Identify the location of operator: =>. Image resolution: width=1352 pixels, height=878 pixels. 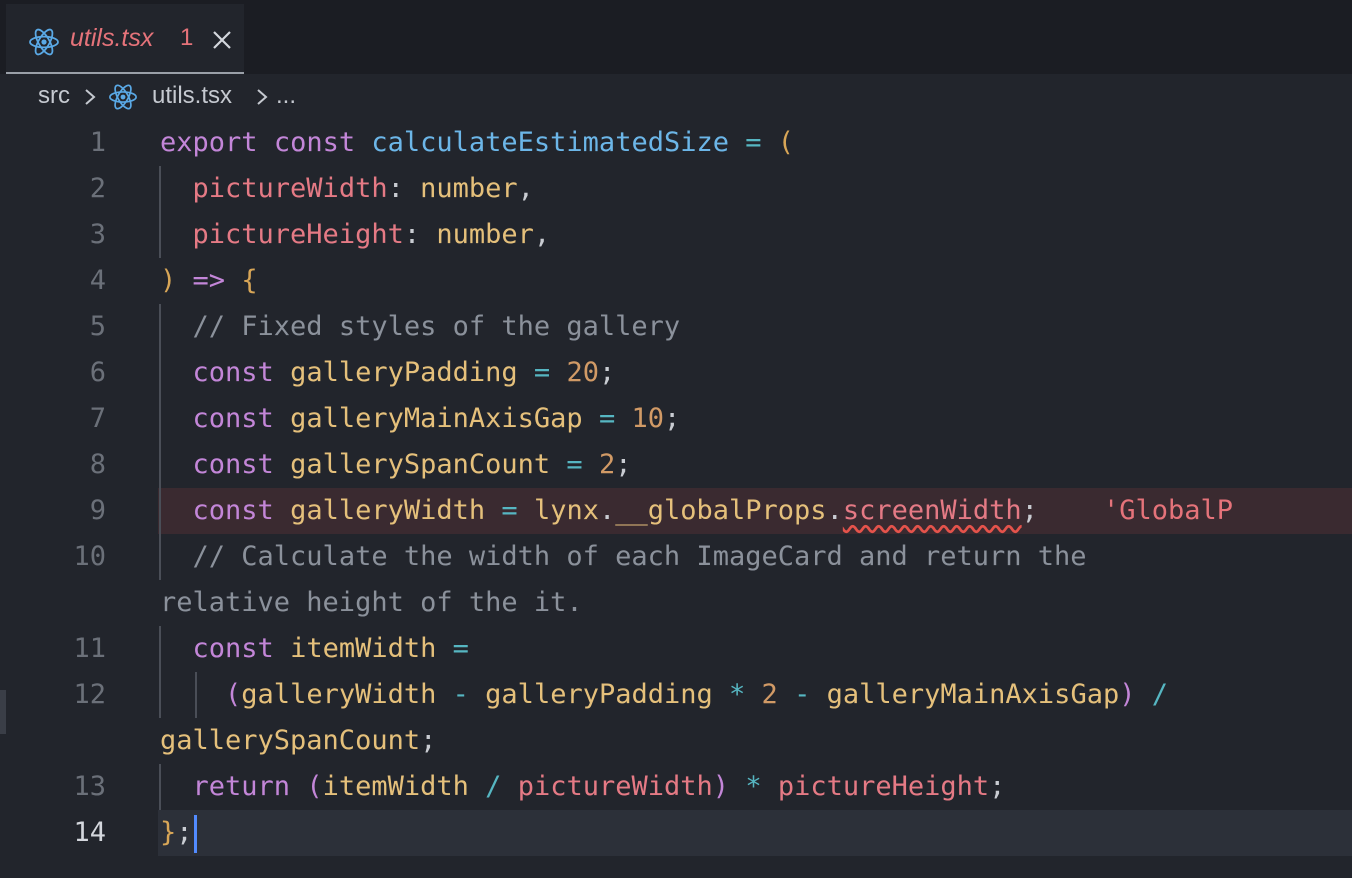
(209, 280).